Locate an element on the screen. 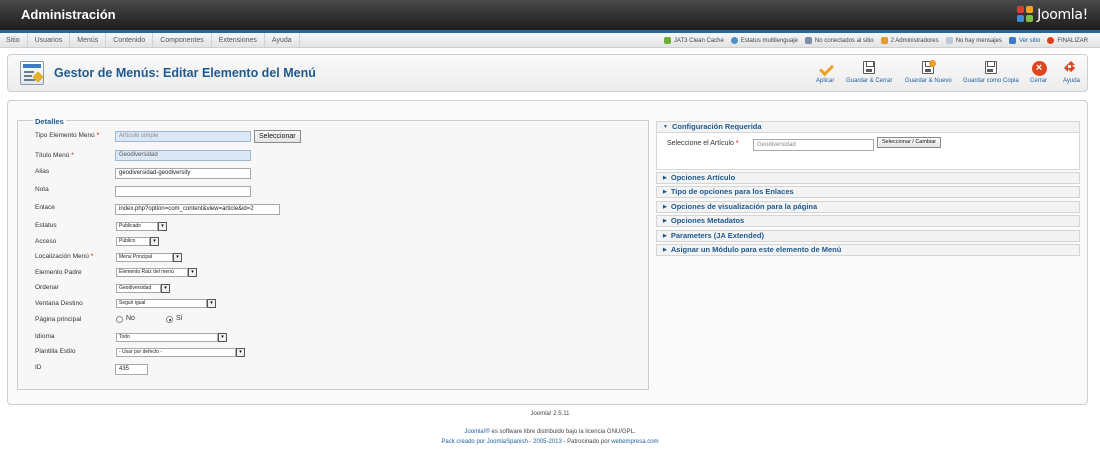 The image size is (1100, 471). apply-label: Aplicar is located at coordinates (825, 81).